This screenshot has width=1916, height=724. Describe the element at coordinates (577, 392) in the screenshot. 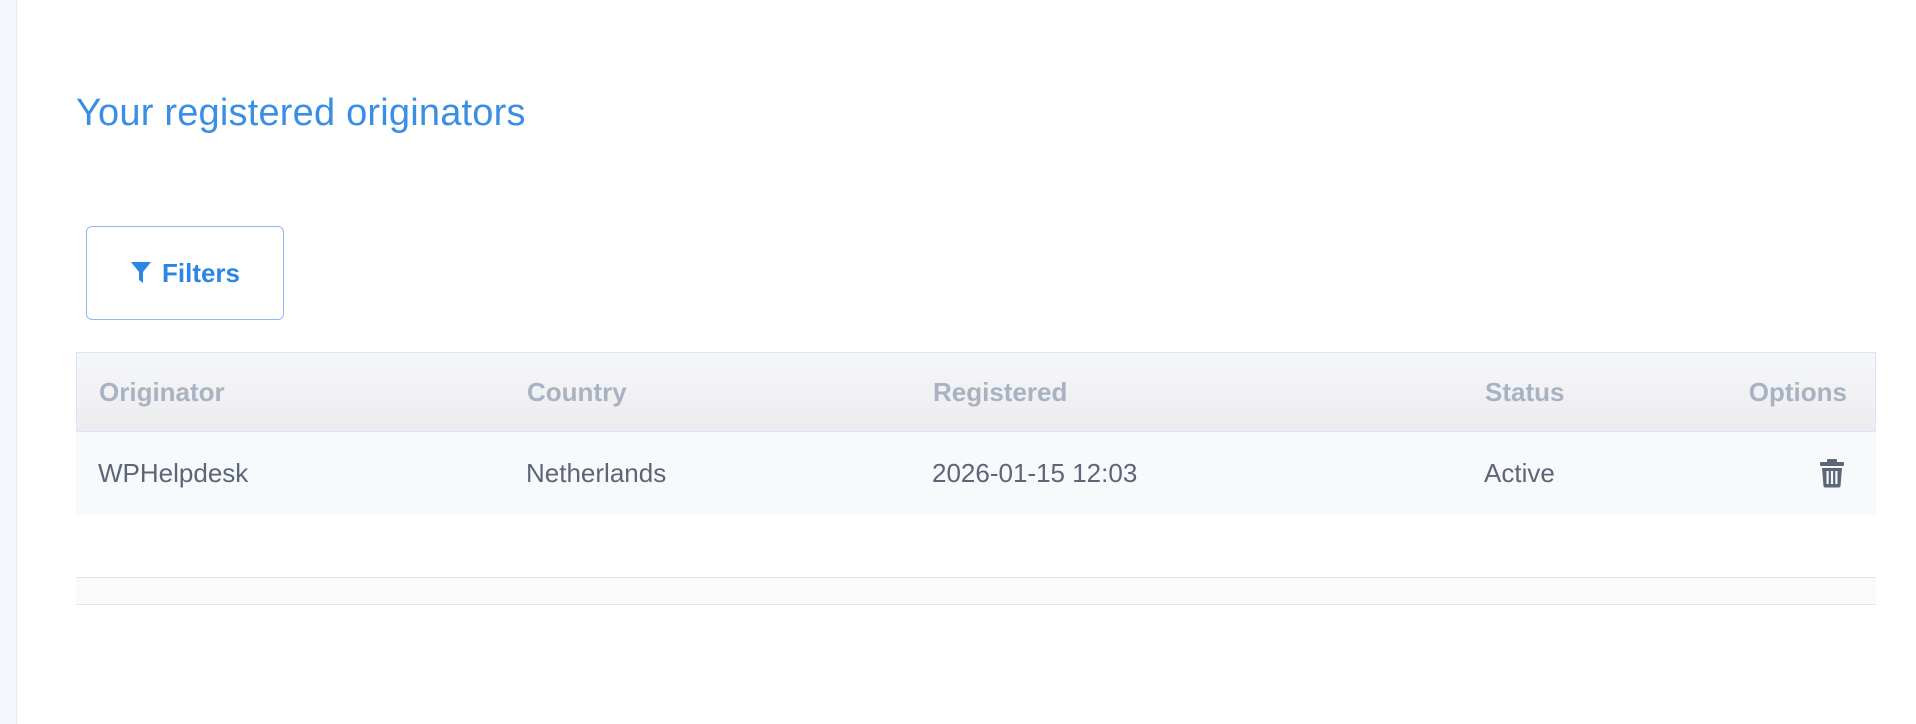

I see `column-header-country: Country` at that location.